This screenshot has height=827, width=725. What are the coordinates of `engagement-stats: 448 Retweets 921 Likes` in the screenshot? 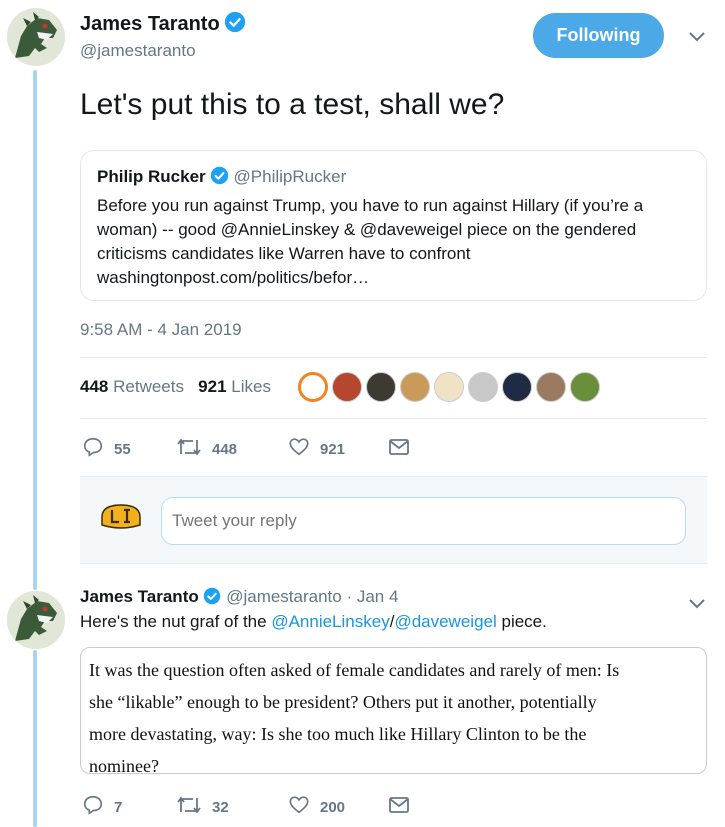 It's located at (175, 387).